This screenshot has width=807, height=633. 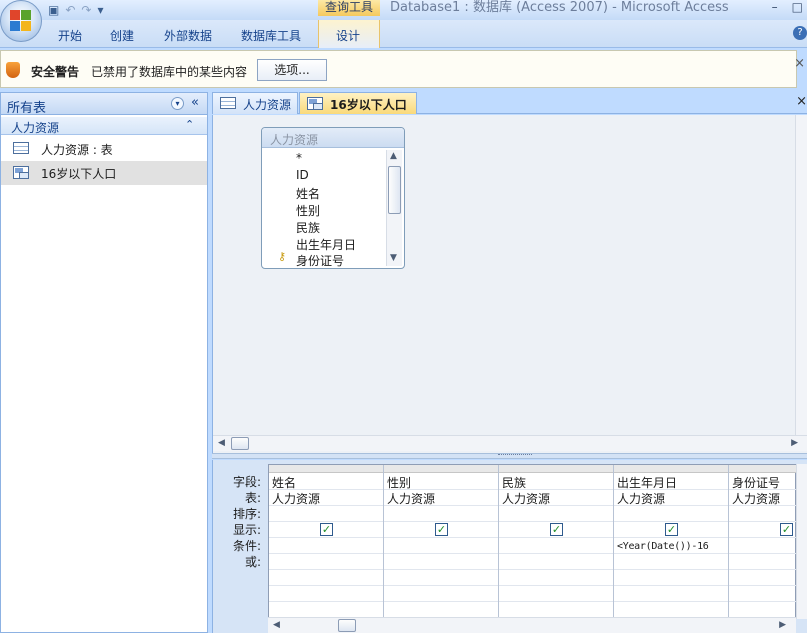 I want to click on field-item-id: ID, so click(x=302, y=175).